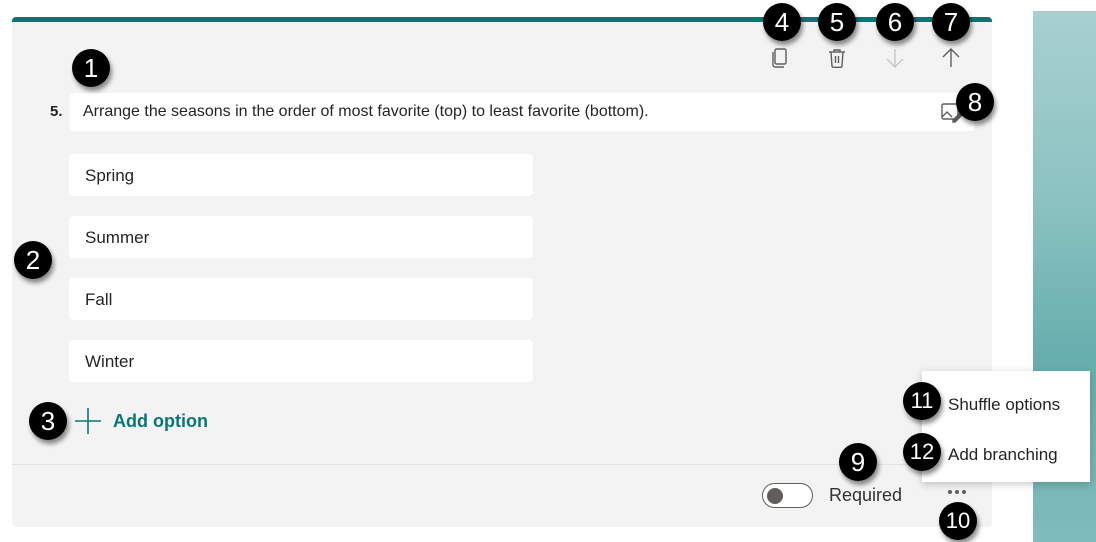 The image size is (1096, 542). What do you see at coordinates (1003, 455) in the screenshot?
I see `menu-item-add-branching: Add branching` at bounding box center [1003, 455].